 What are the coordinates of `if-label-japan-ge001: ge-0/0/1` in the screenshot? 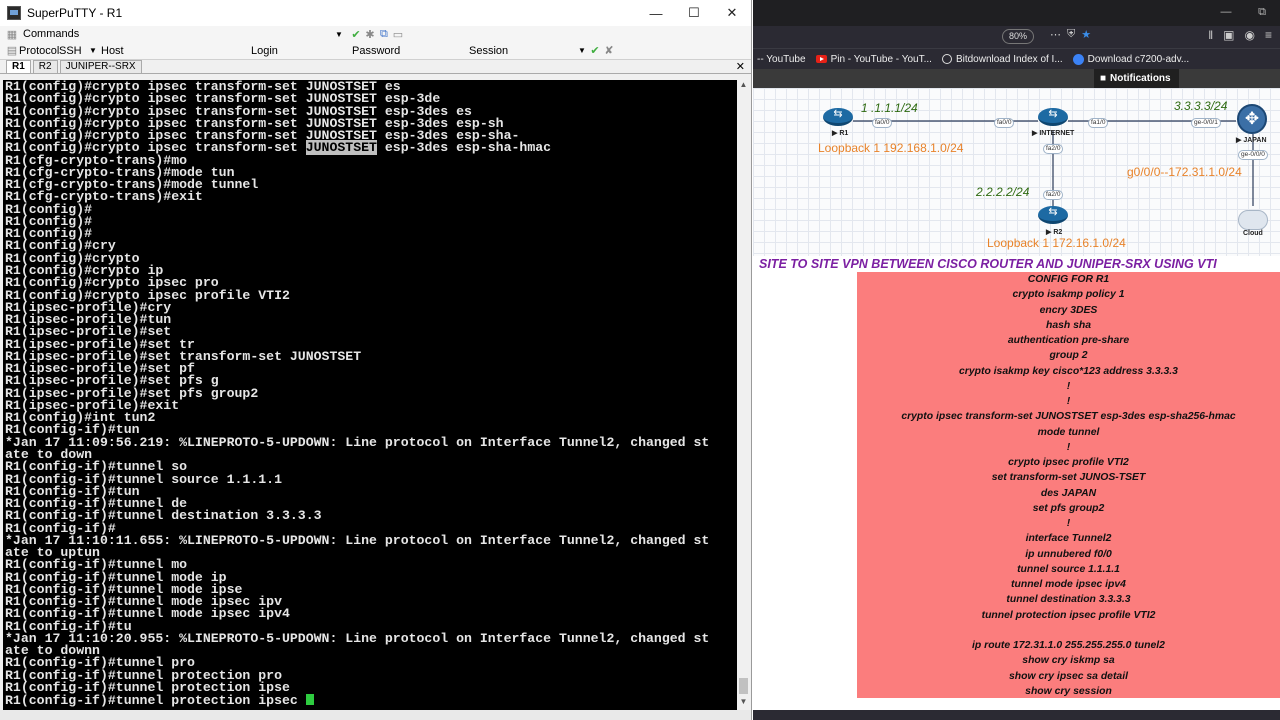 It's located at (1206, 123).